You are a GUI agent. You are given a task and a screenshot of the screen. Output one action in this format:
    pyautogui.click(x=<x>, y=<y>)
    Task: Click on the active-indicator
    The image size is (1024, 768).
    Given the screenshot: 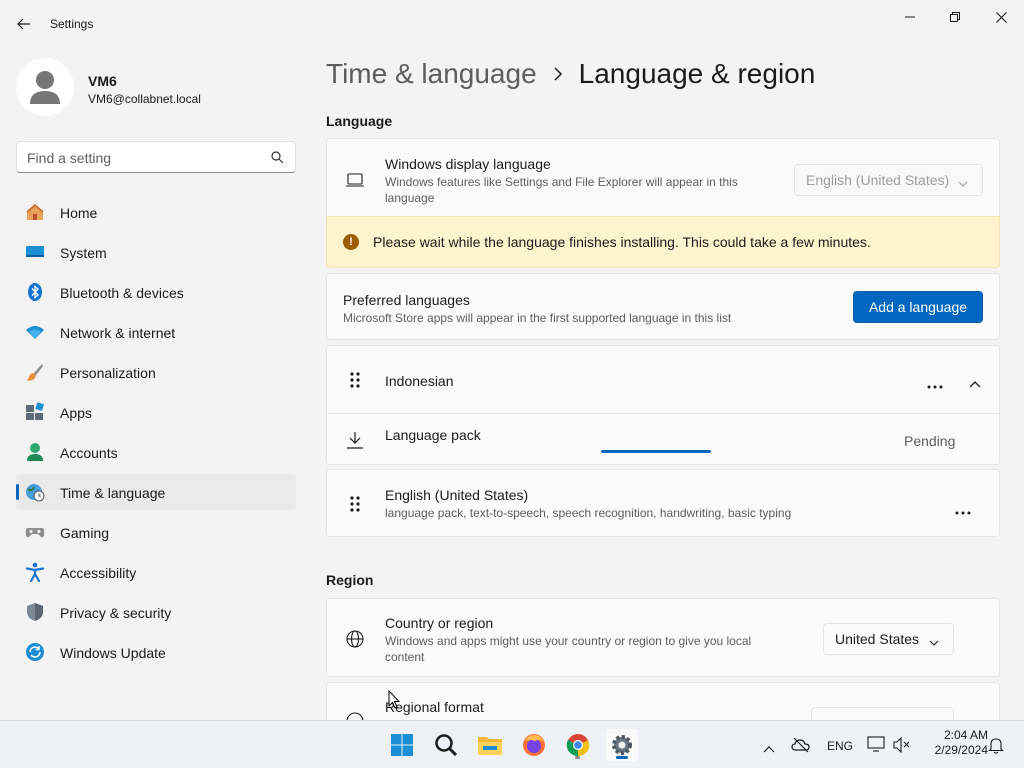 What is the action you would take?
    pyautogui.click(x=622, y=757)
    